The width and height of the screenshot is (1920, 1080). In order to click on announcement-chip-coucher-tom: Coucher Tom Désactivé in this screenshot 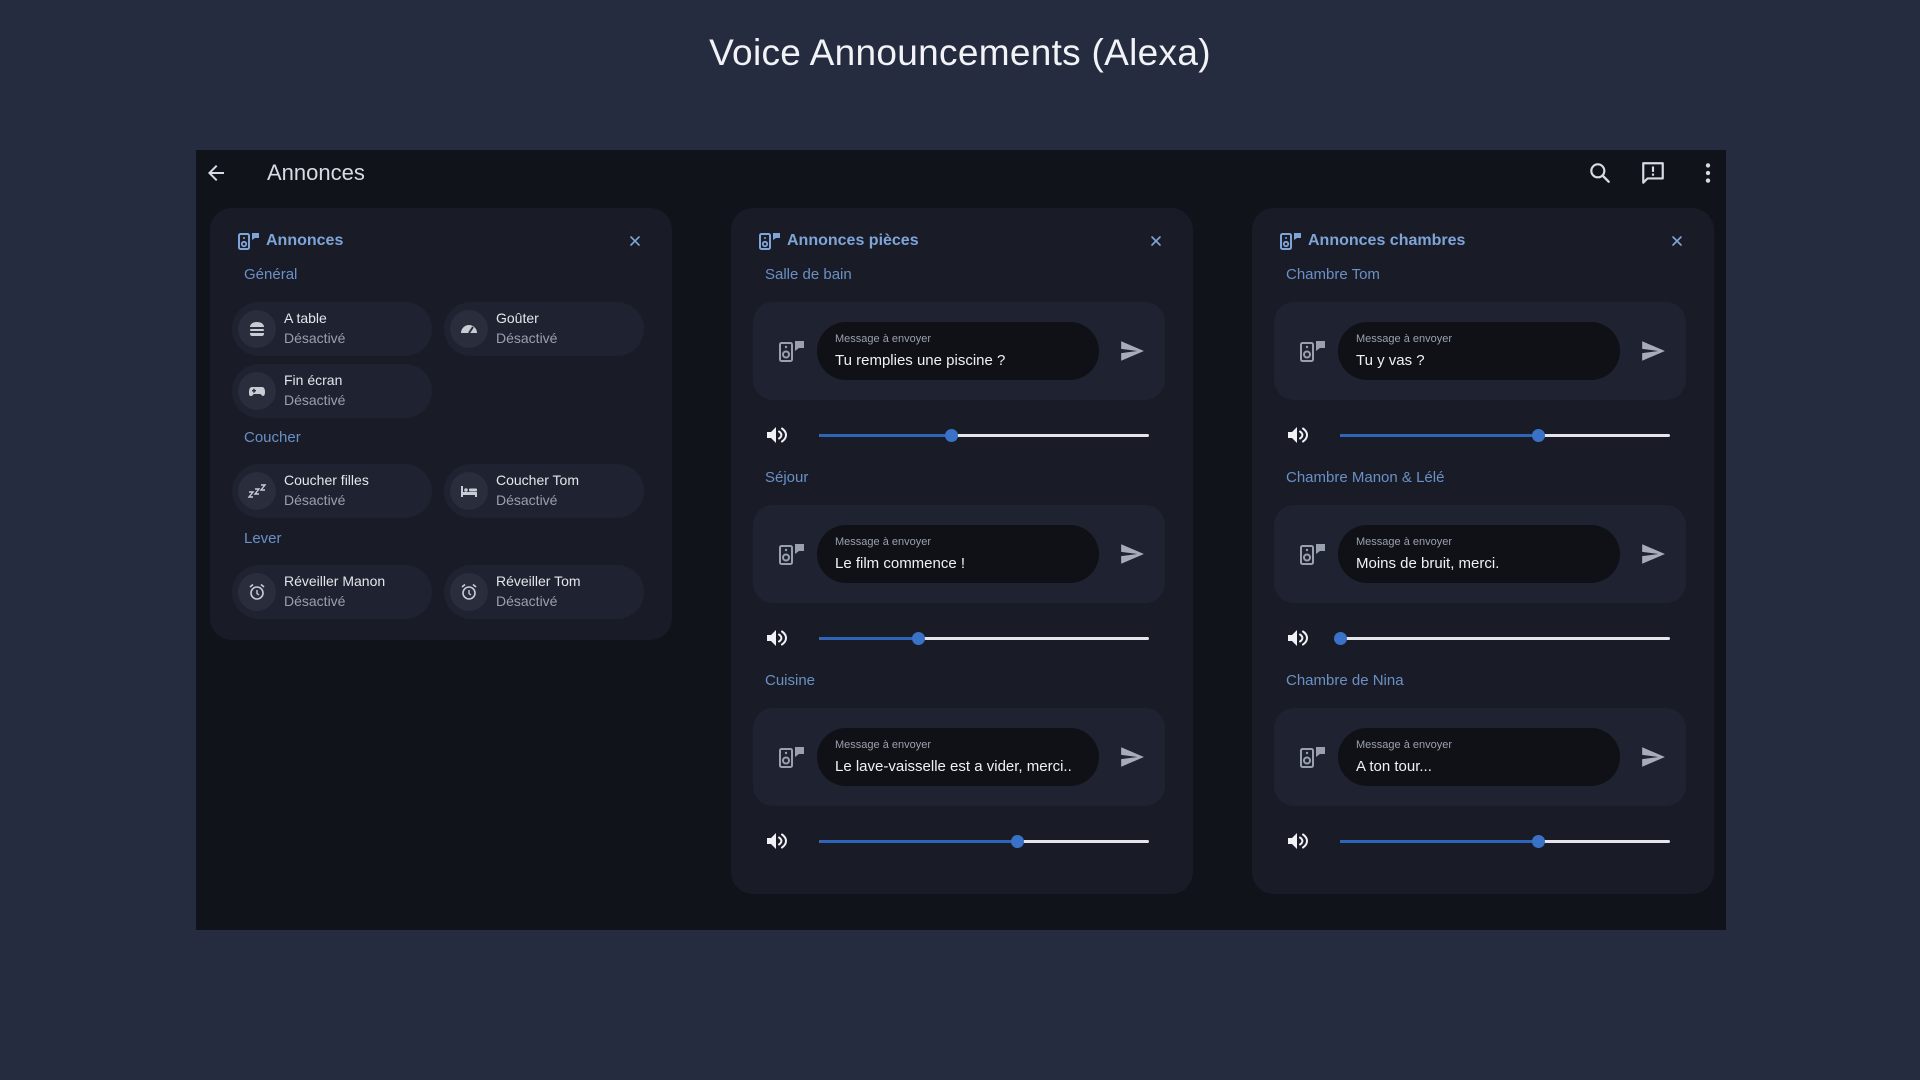, I will do `click(544, 491)`.